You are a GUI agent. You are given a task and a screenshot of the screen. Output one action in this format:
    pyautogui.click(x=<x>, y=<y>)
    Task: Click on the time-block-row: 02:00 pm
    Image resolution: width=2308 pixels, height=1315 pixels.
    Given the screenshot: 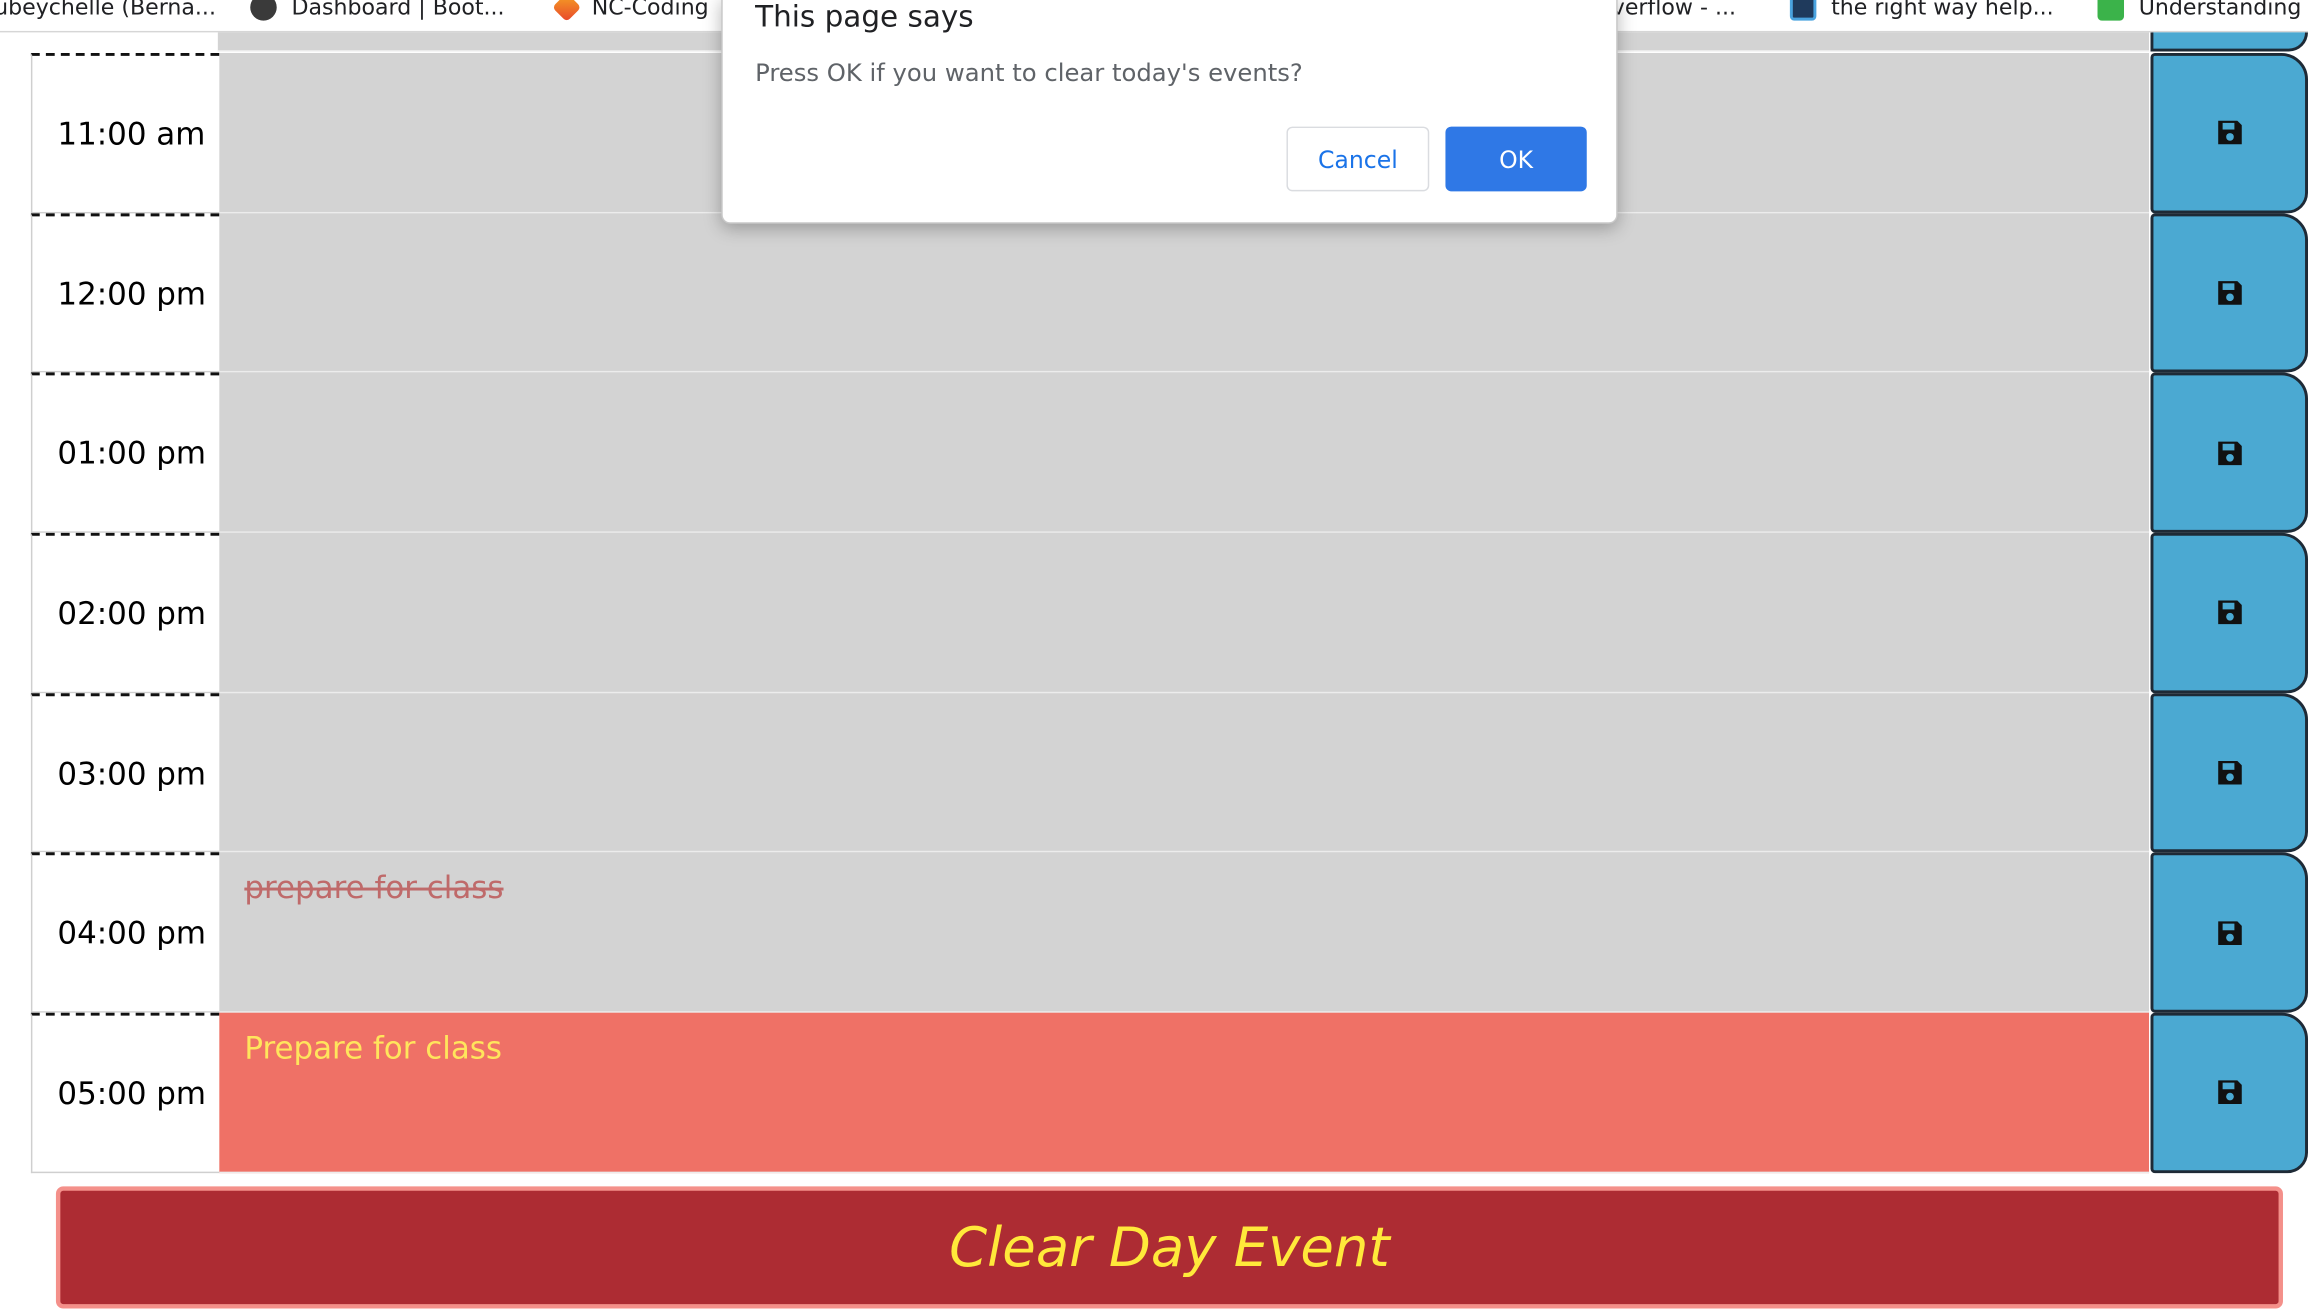 What is the action you would take?
    pyautogui.click(x=1169, y=612)
    